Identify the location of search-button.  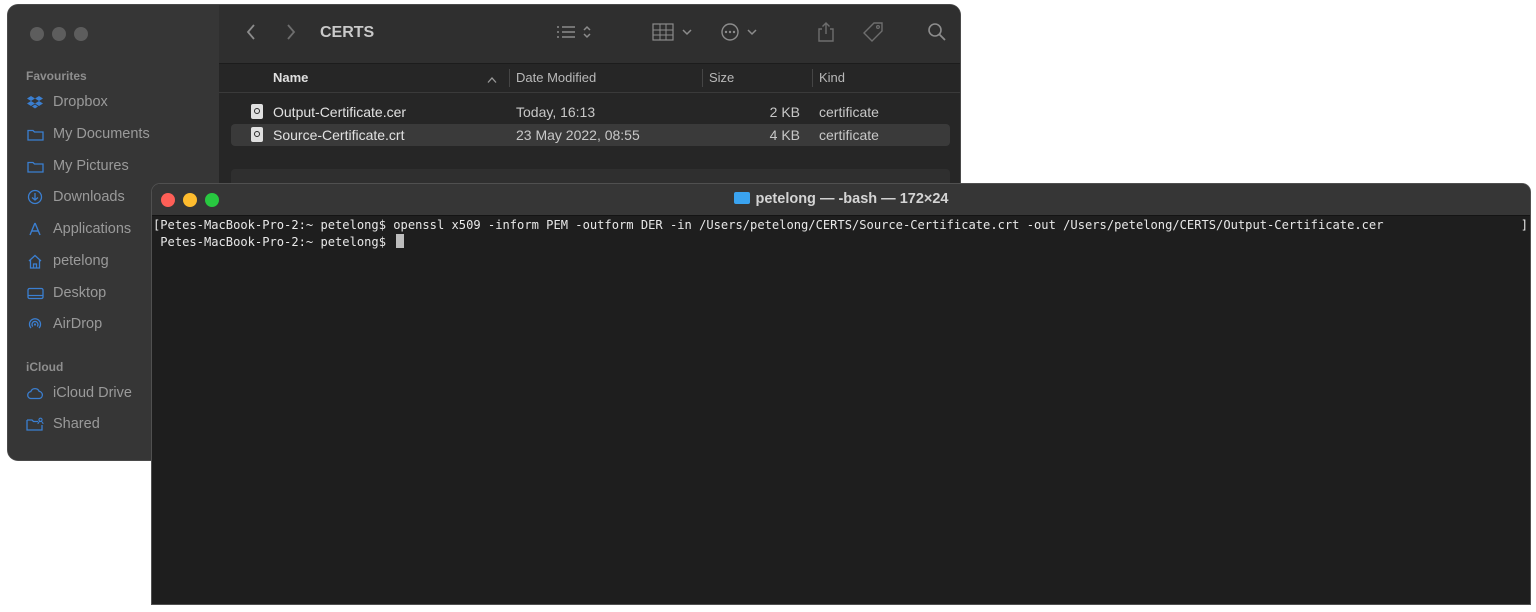
(937, 34).